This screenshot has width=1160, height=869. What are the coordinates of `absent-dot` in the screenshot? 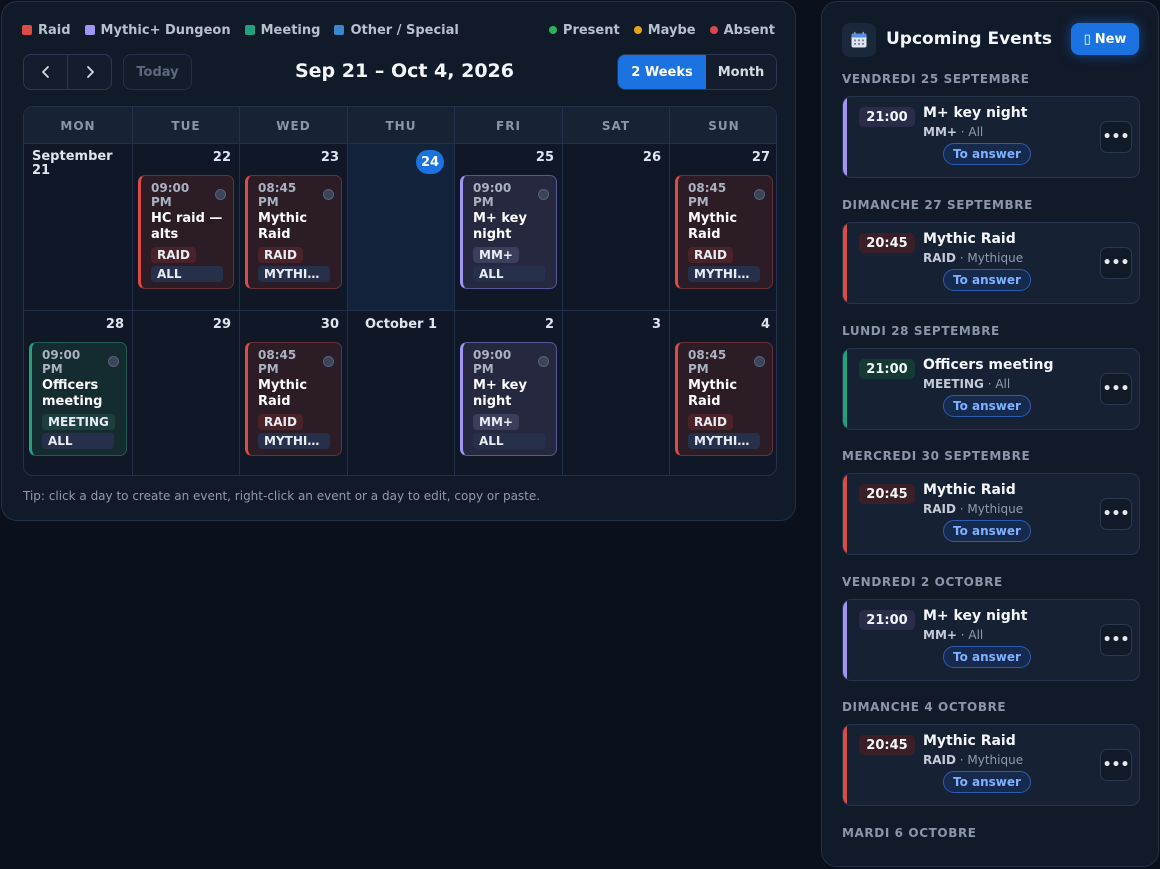 It's located at (713, 30).